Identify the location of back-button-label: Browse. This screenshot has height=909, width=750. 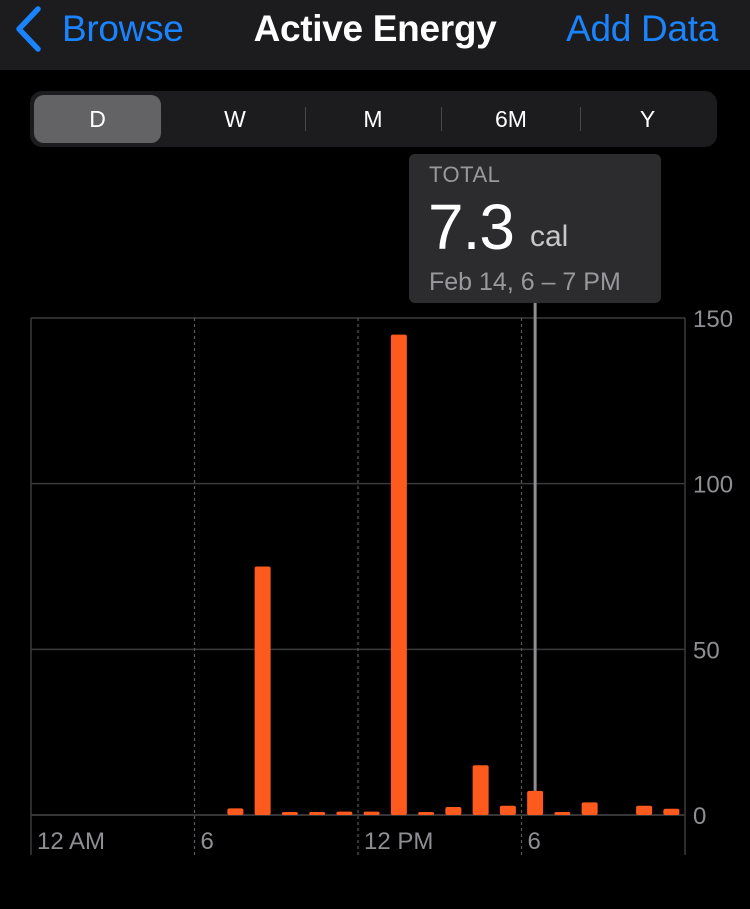
(123, 28).